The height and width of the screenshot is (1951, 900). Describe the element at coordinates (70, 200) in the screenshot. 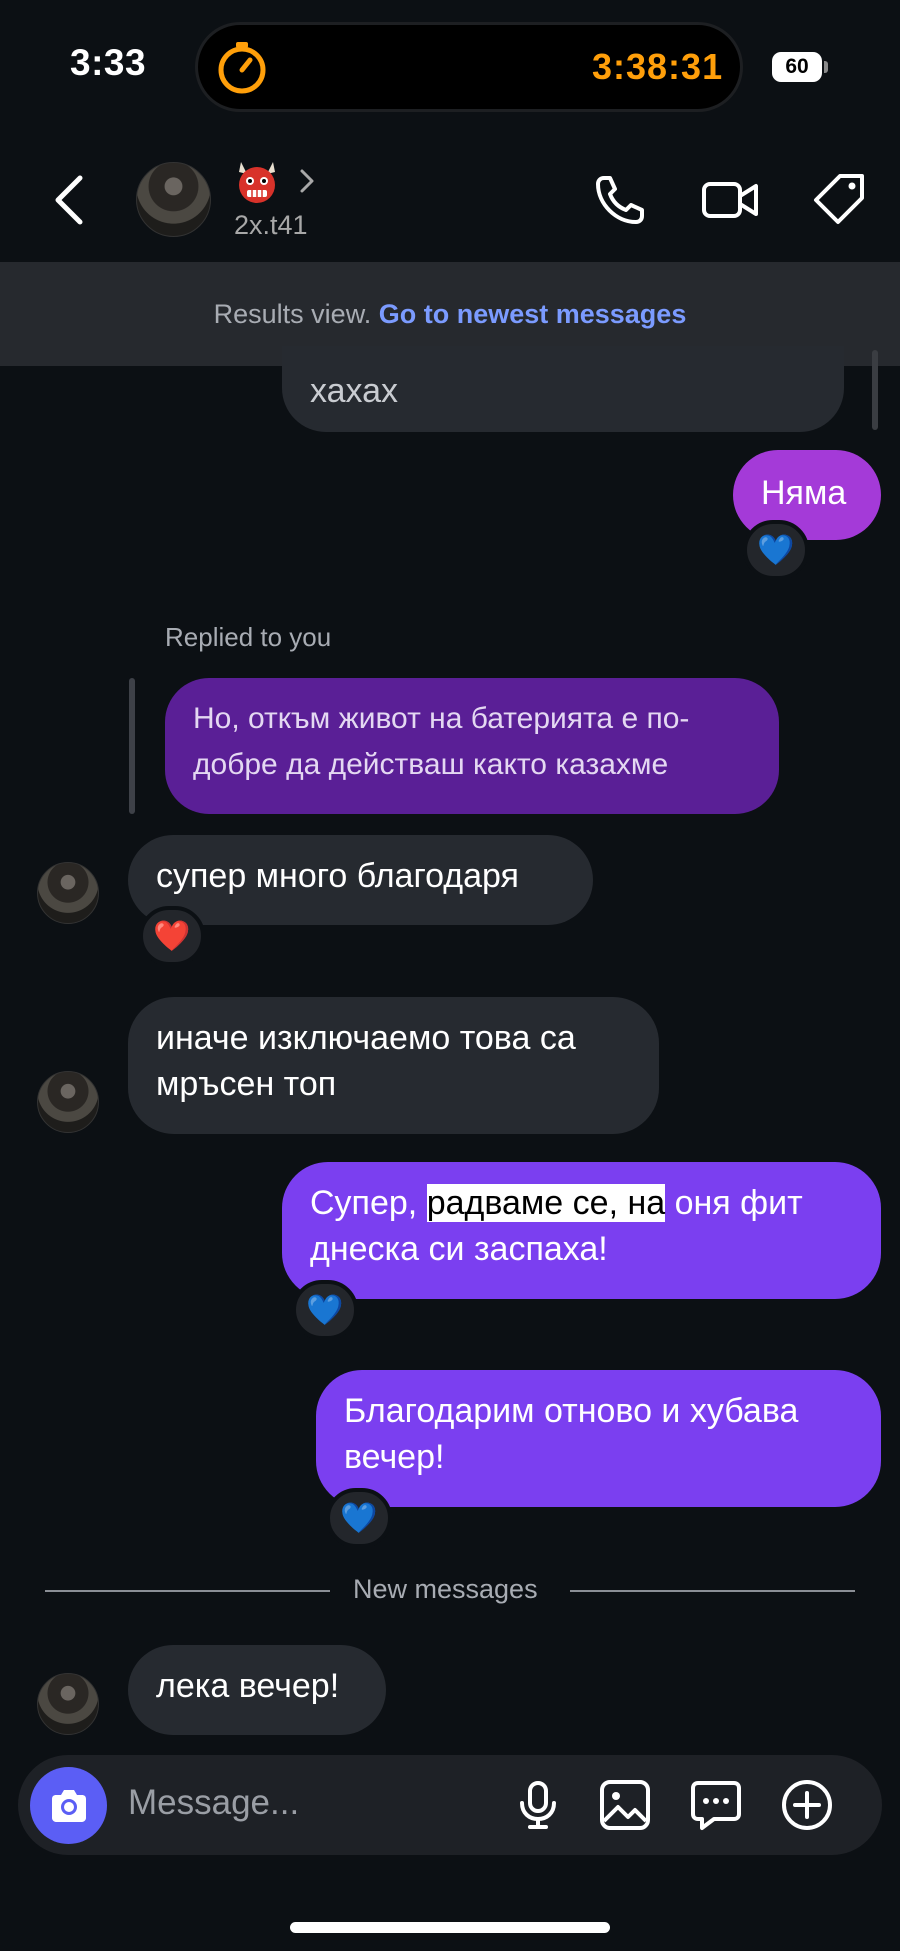

I see `back-arrow-icon` at that location.